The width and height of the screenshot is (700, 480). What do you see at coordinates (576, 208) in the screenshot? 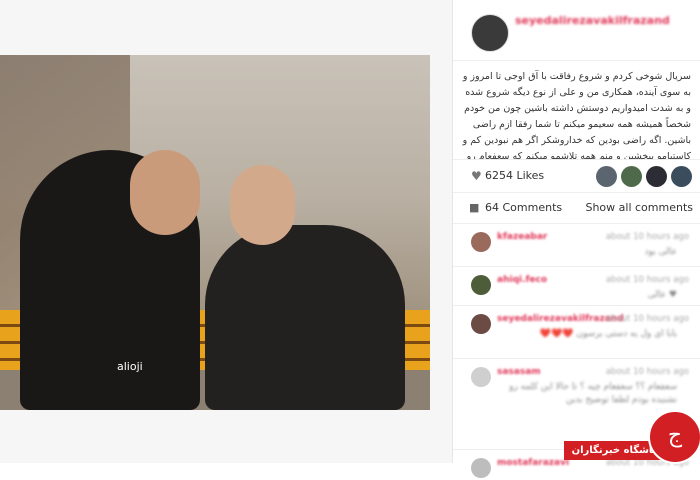
I see `comments-row: ■ 64 Comments Show all comments` at bounding box center [576, 208].